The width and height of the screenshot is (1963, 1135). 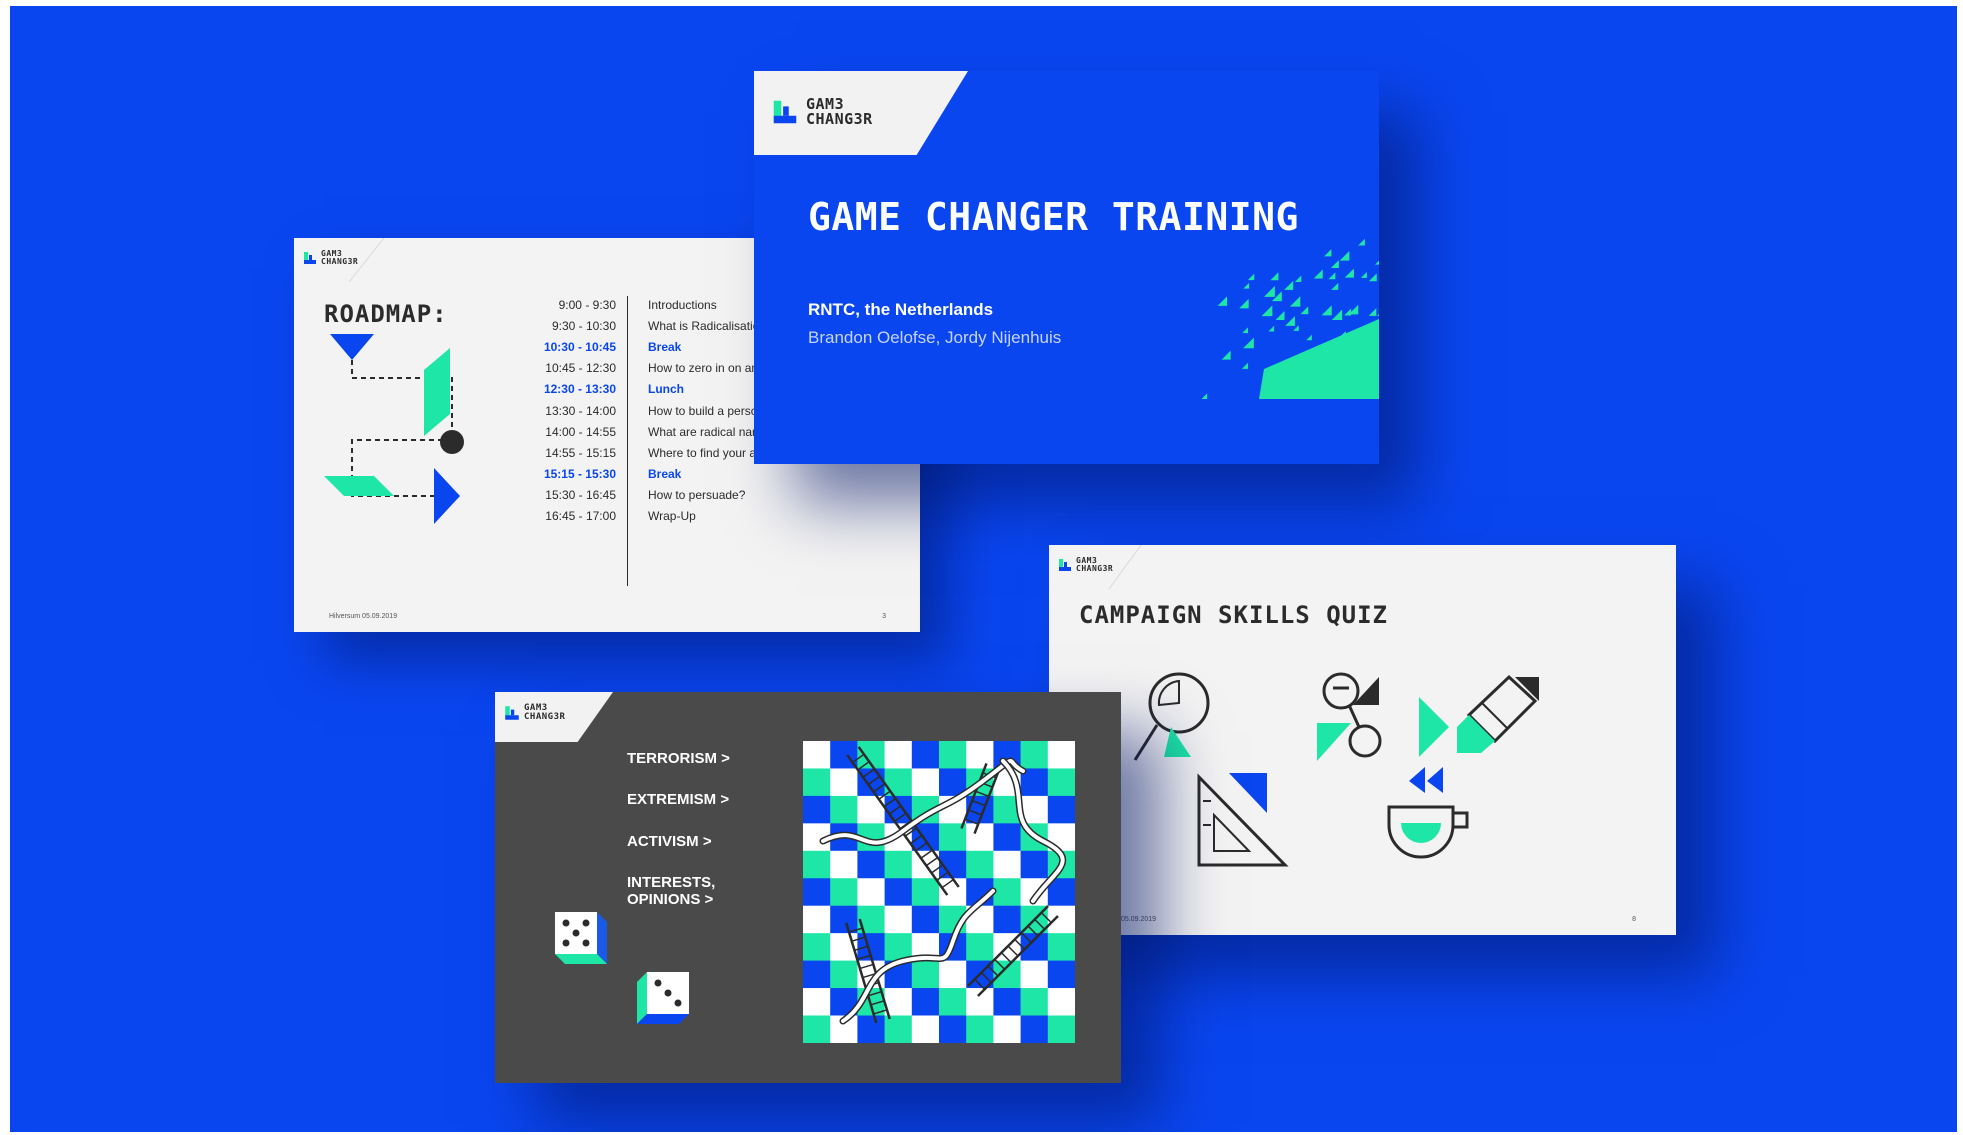 I want to click on quiz-page-number: 8, so click(x=1634, y=919).